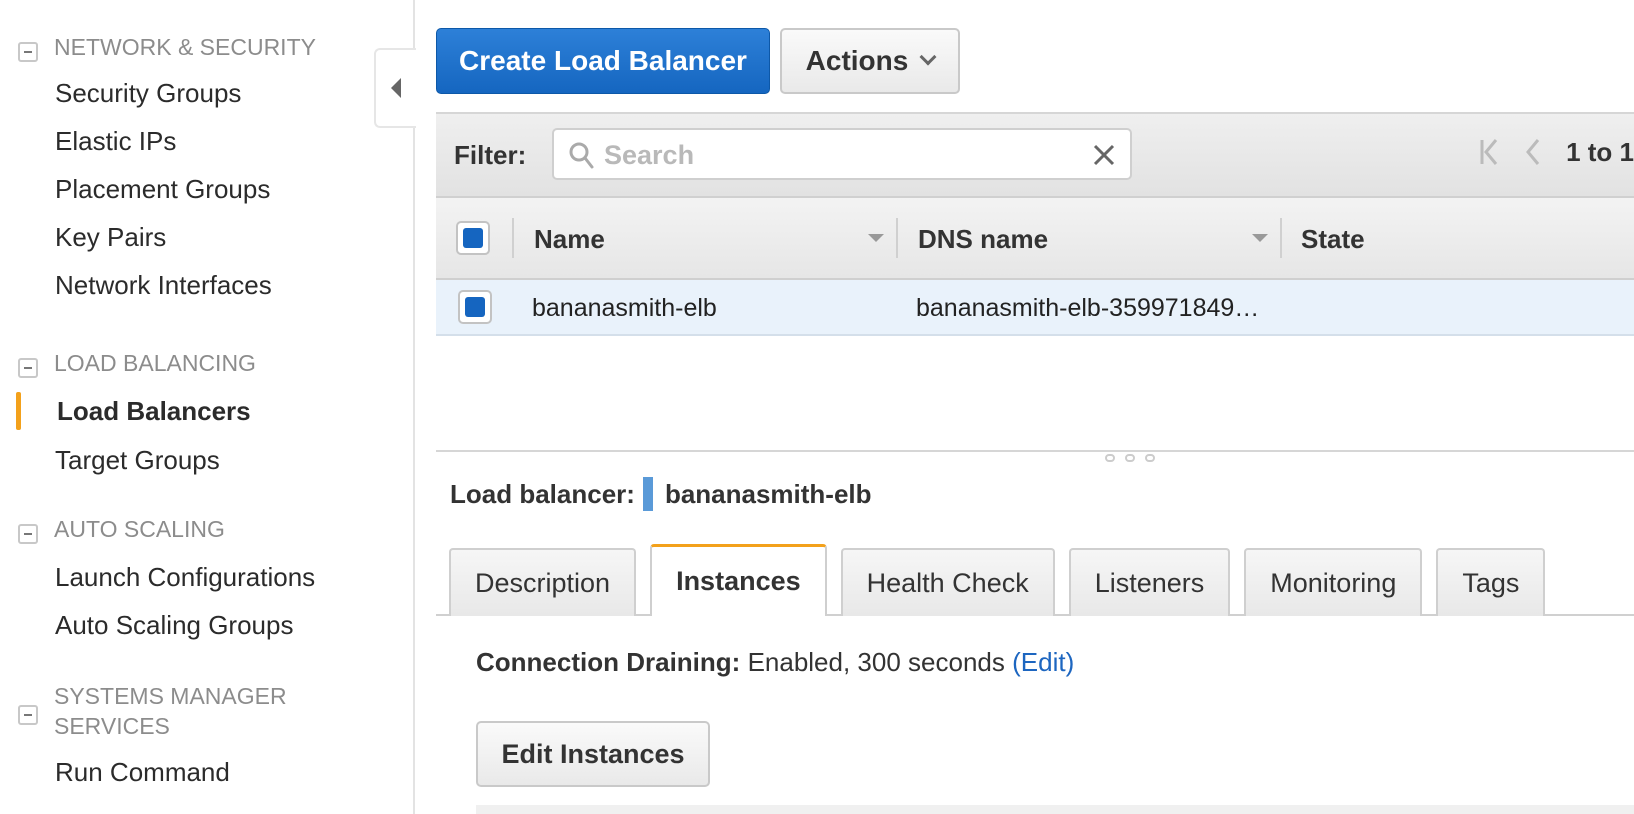 The height and width of the screenshot is (814, 1634). What do you see at coordinates (1534, 152) in the screenshot?
I see `previous-page-icon` at bounding box center [1534, 152].